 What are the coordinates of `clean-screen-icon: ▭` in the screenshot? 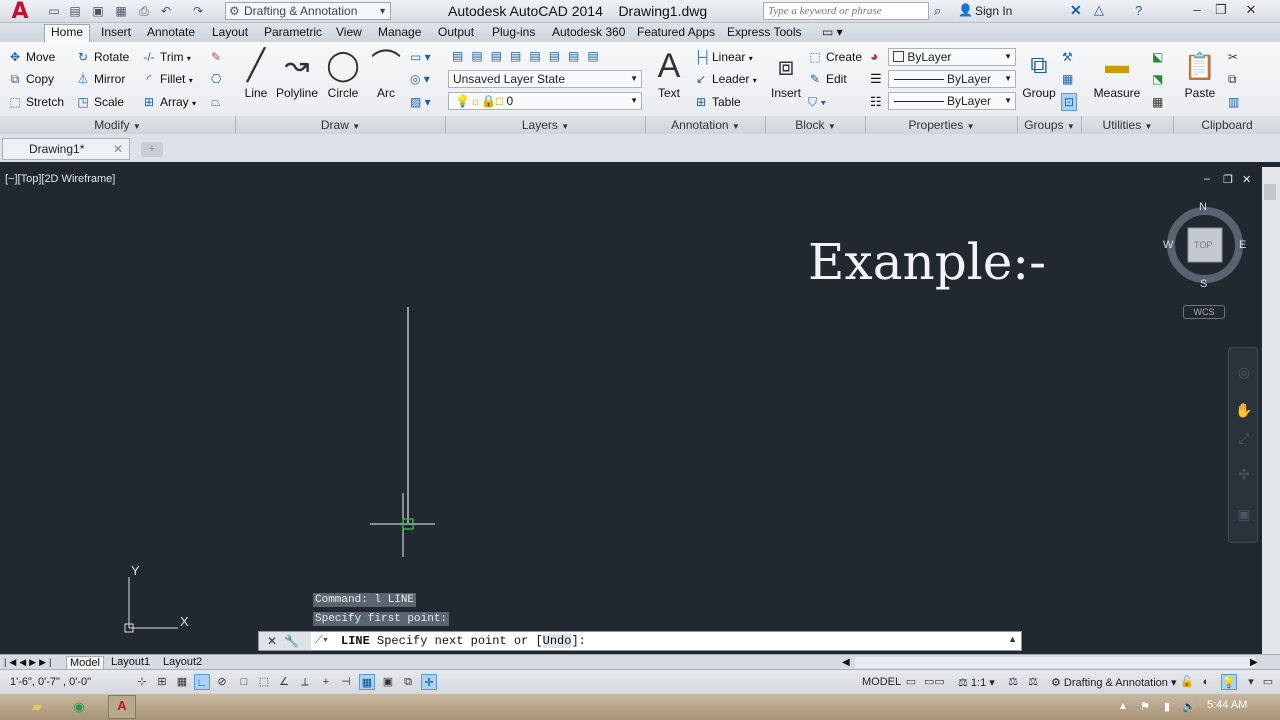 It's located at (1268, 682).